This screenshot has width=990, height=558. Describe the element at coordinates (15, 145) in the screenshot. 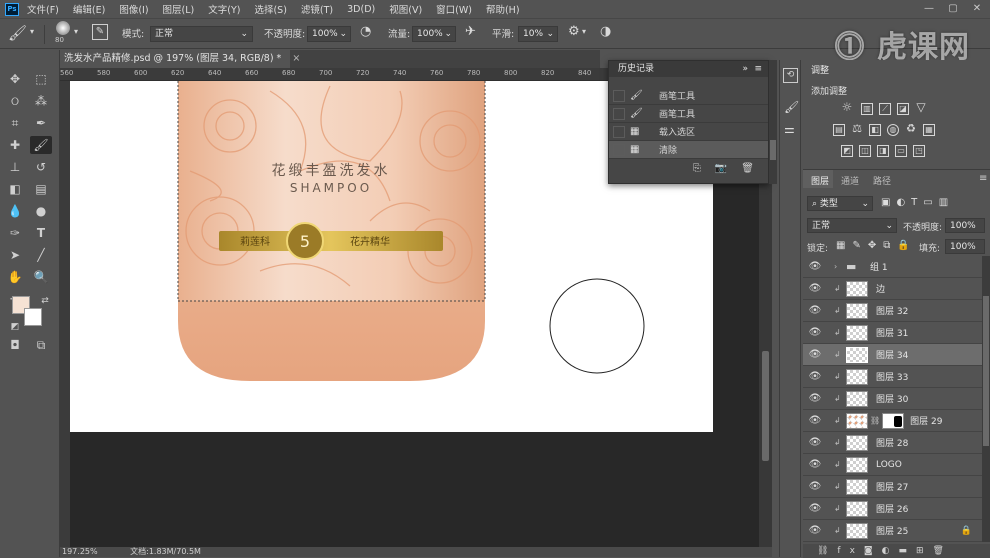

I see `healing-brush-icon: ✚` at that location.